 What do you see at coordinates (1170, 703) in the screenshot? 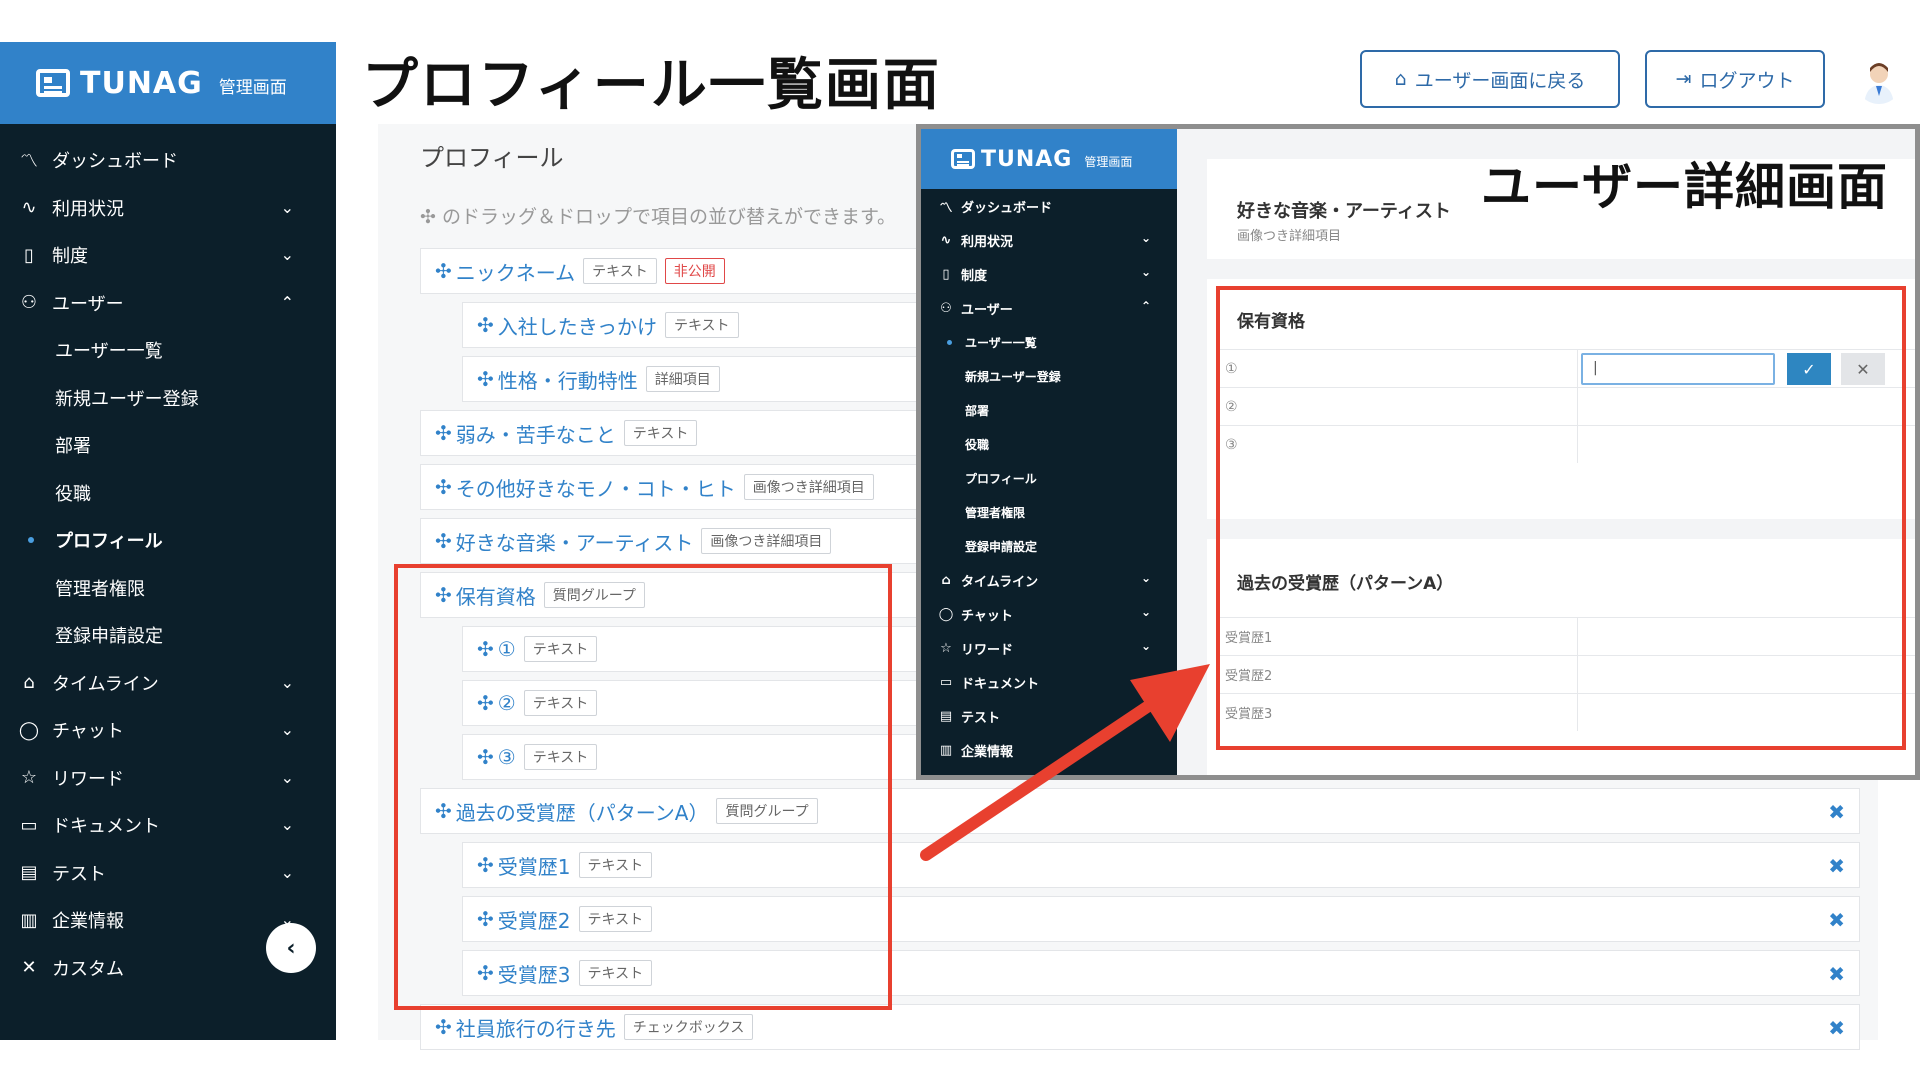
I see `arrow-head` at bounding box center [1170, 703].